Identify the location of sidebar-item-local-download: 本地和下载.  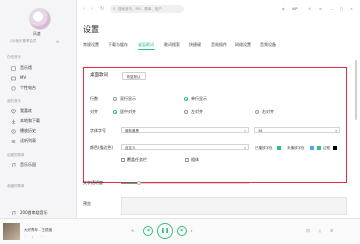
(38, 121).